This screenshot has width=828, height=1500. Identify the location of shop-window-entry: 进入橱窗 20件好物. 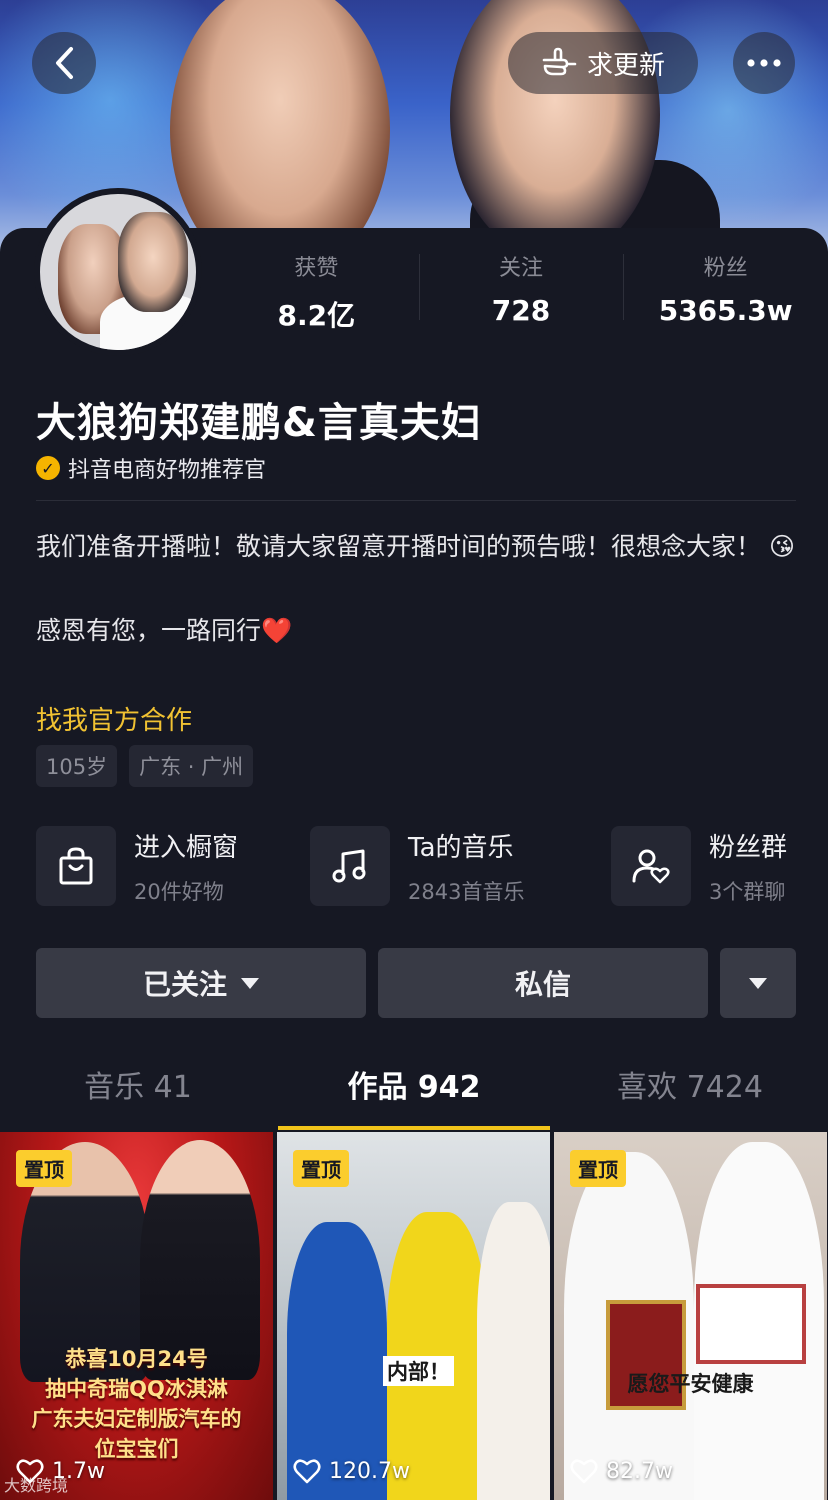
(137, 866).